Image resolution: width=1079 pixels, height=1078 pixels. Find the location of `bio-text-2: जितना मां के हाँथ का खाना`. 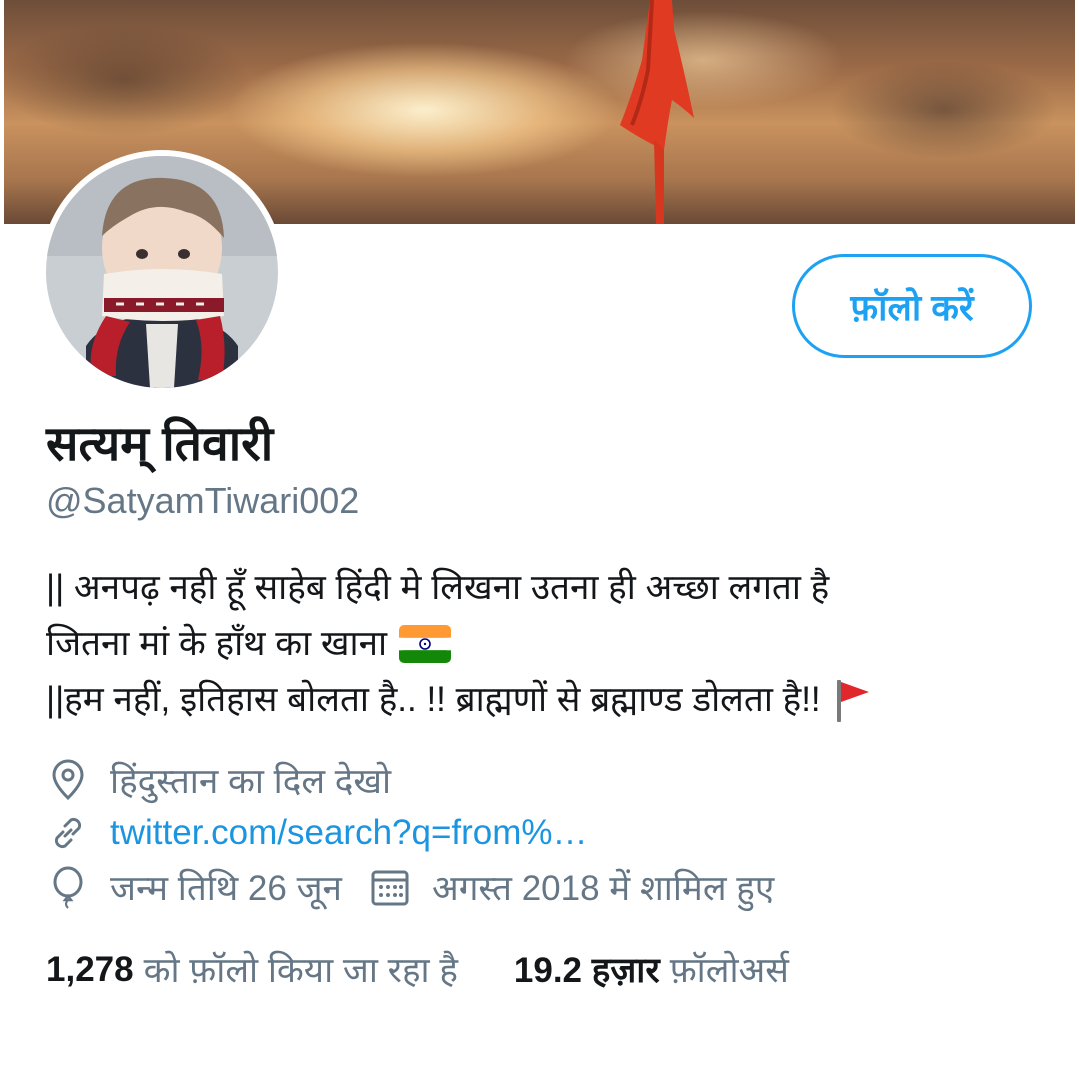

bio-text-2: जितना मां के हाँथ का खाना is located at coordinates (217, 643).